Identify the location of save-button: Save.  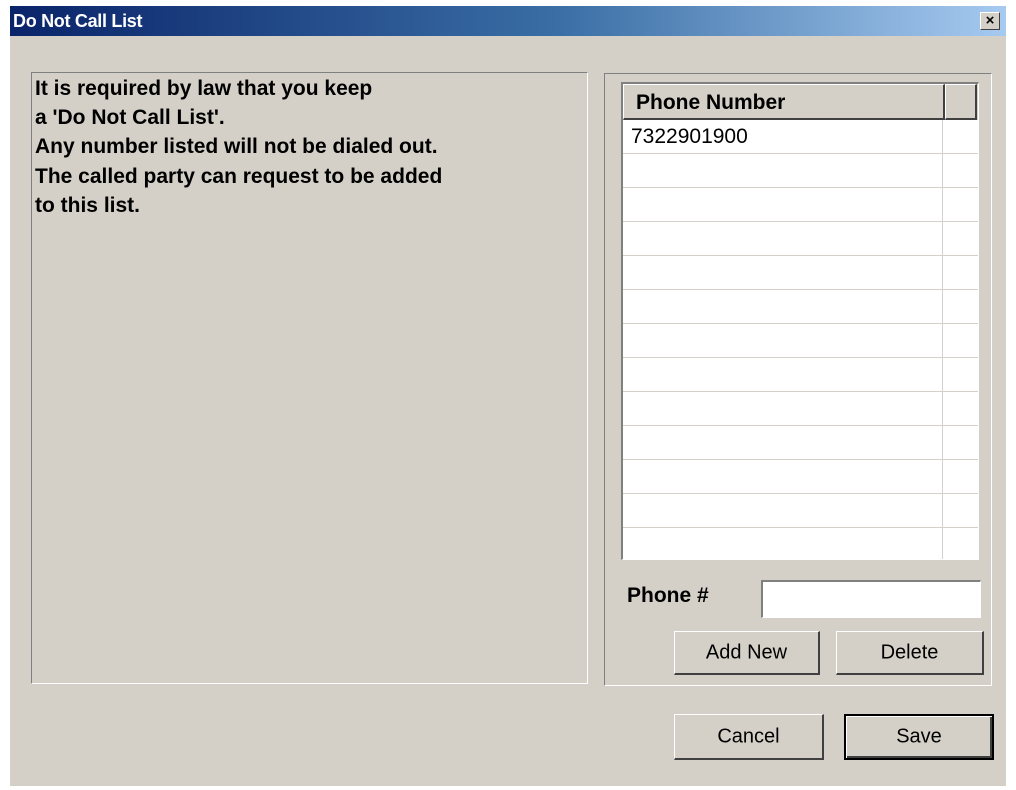
(919, 737).